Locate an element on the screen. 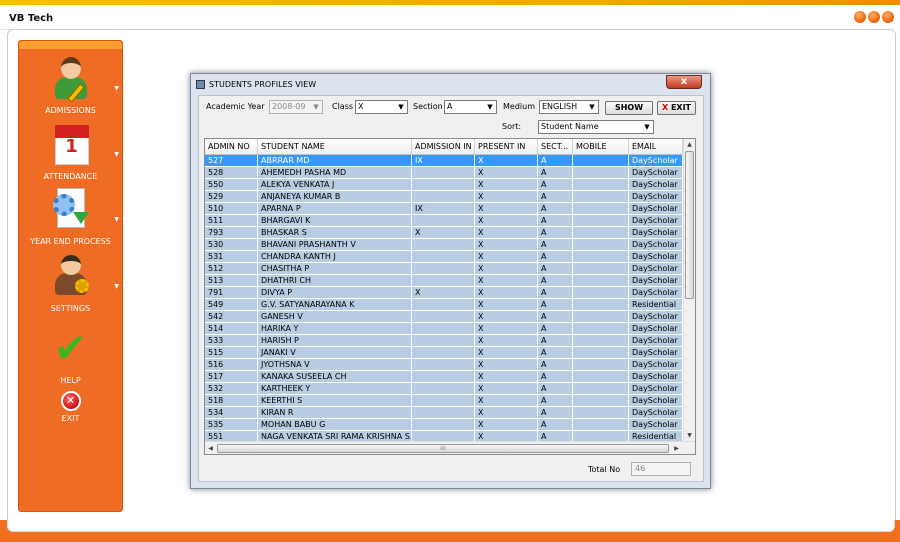 The image size is (900, 542). calendar-icon: 1 is located at coordinates (71, 145).